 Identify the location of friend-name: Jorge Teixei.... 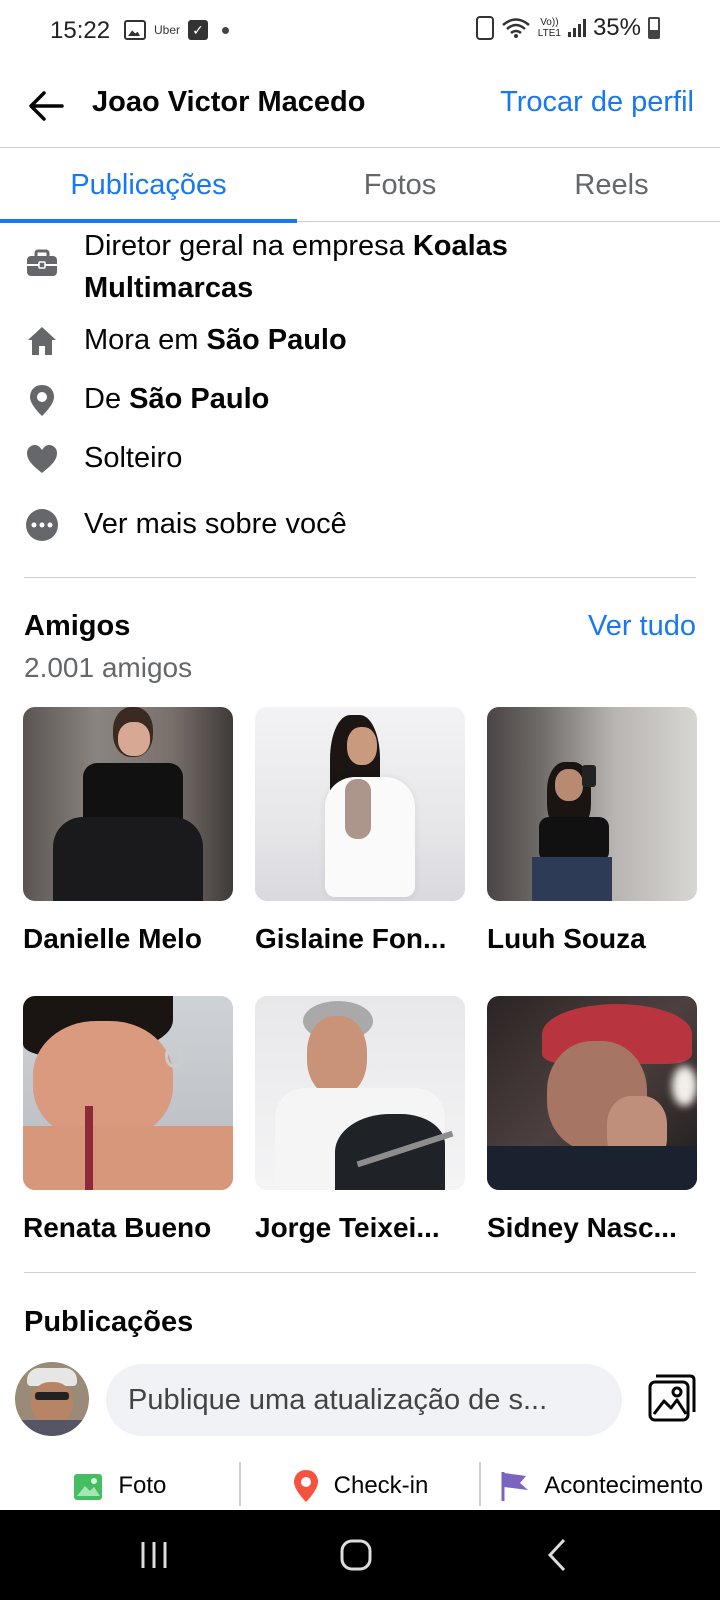
(364, 1228).